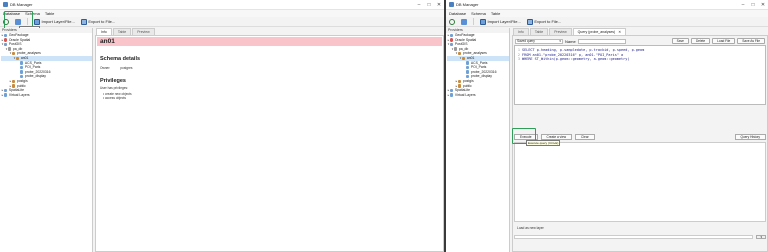 This screenshot has height=252, width=768. Describe the element at coordinates (724, 41) in the screenshot. I see `load-file-button: Load File` at that location.